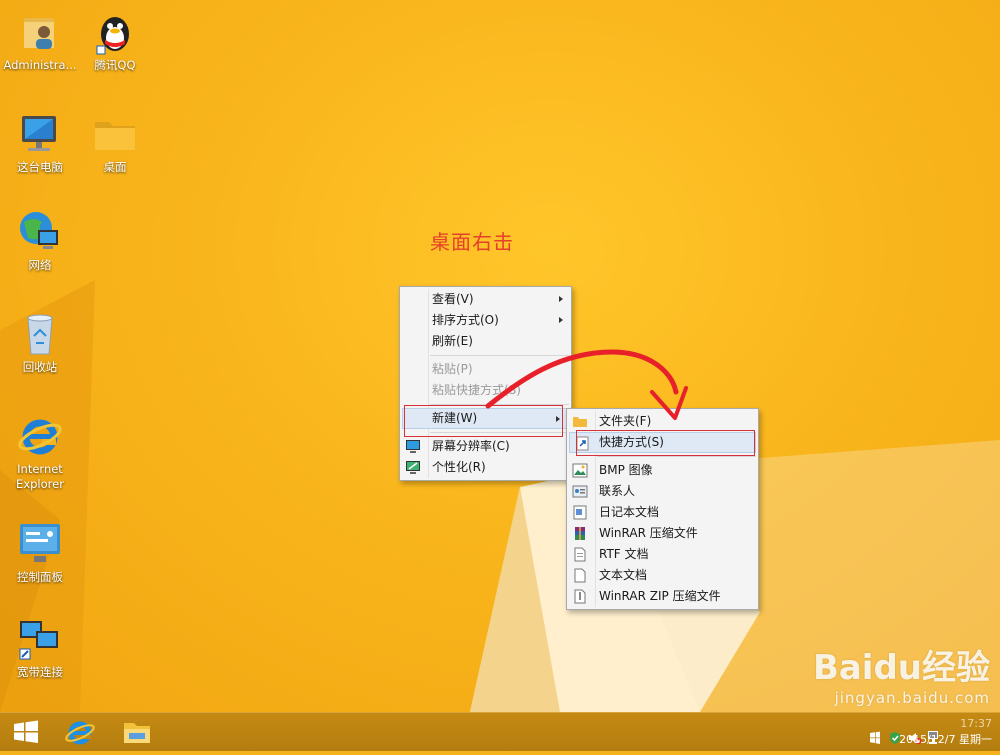 Image resolution: width=1000 pixels, height=755 pixels. I want to click on annotation-arrow, so click(586, 384).